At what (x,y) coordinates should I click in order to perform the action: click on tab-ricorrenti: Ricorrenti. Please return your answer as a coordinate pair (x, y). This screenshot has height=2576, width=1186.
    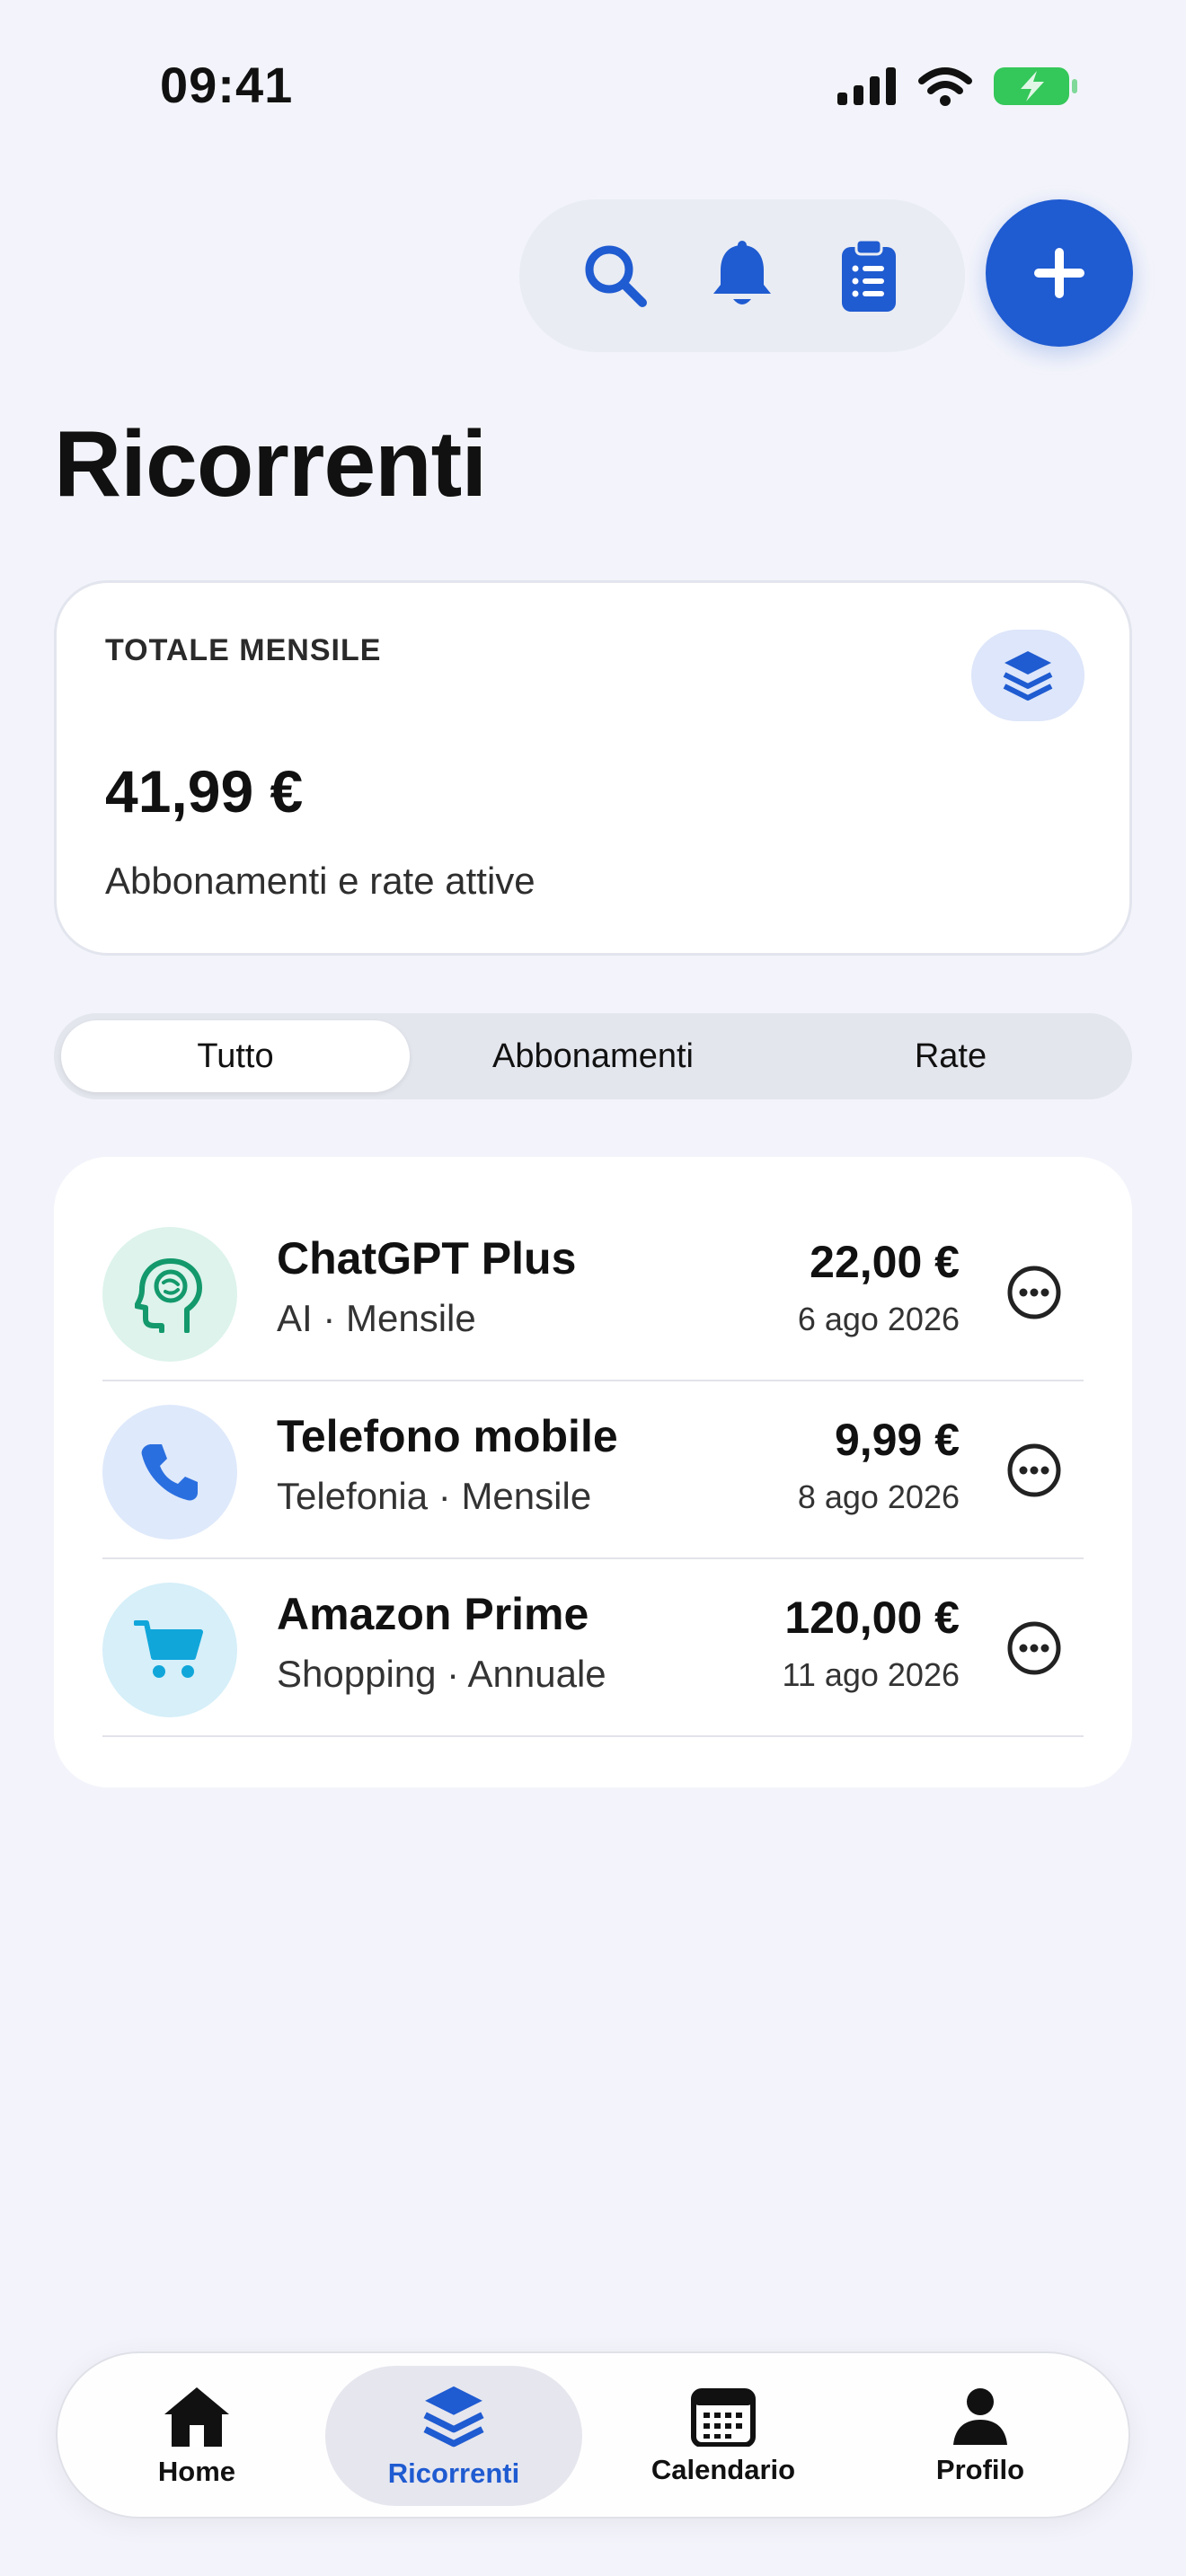
    Looking at the image, I should click on (453, 2436).